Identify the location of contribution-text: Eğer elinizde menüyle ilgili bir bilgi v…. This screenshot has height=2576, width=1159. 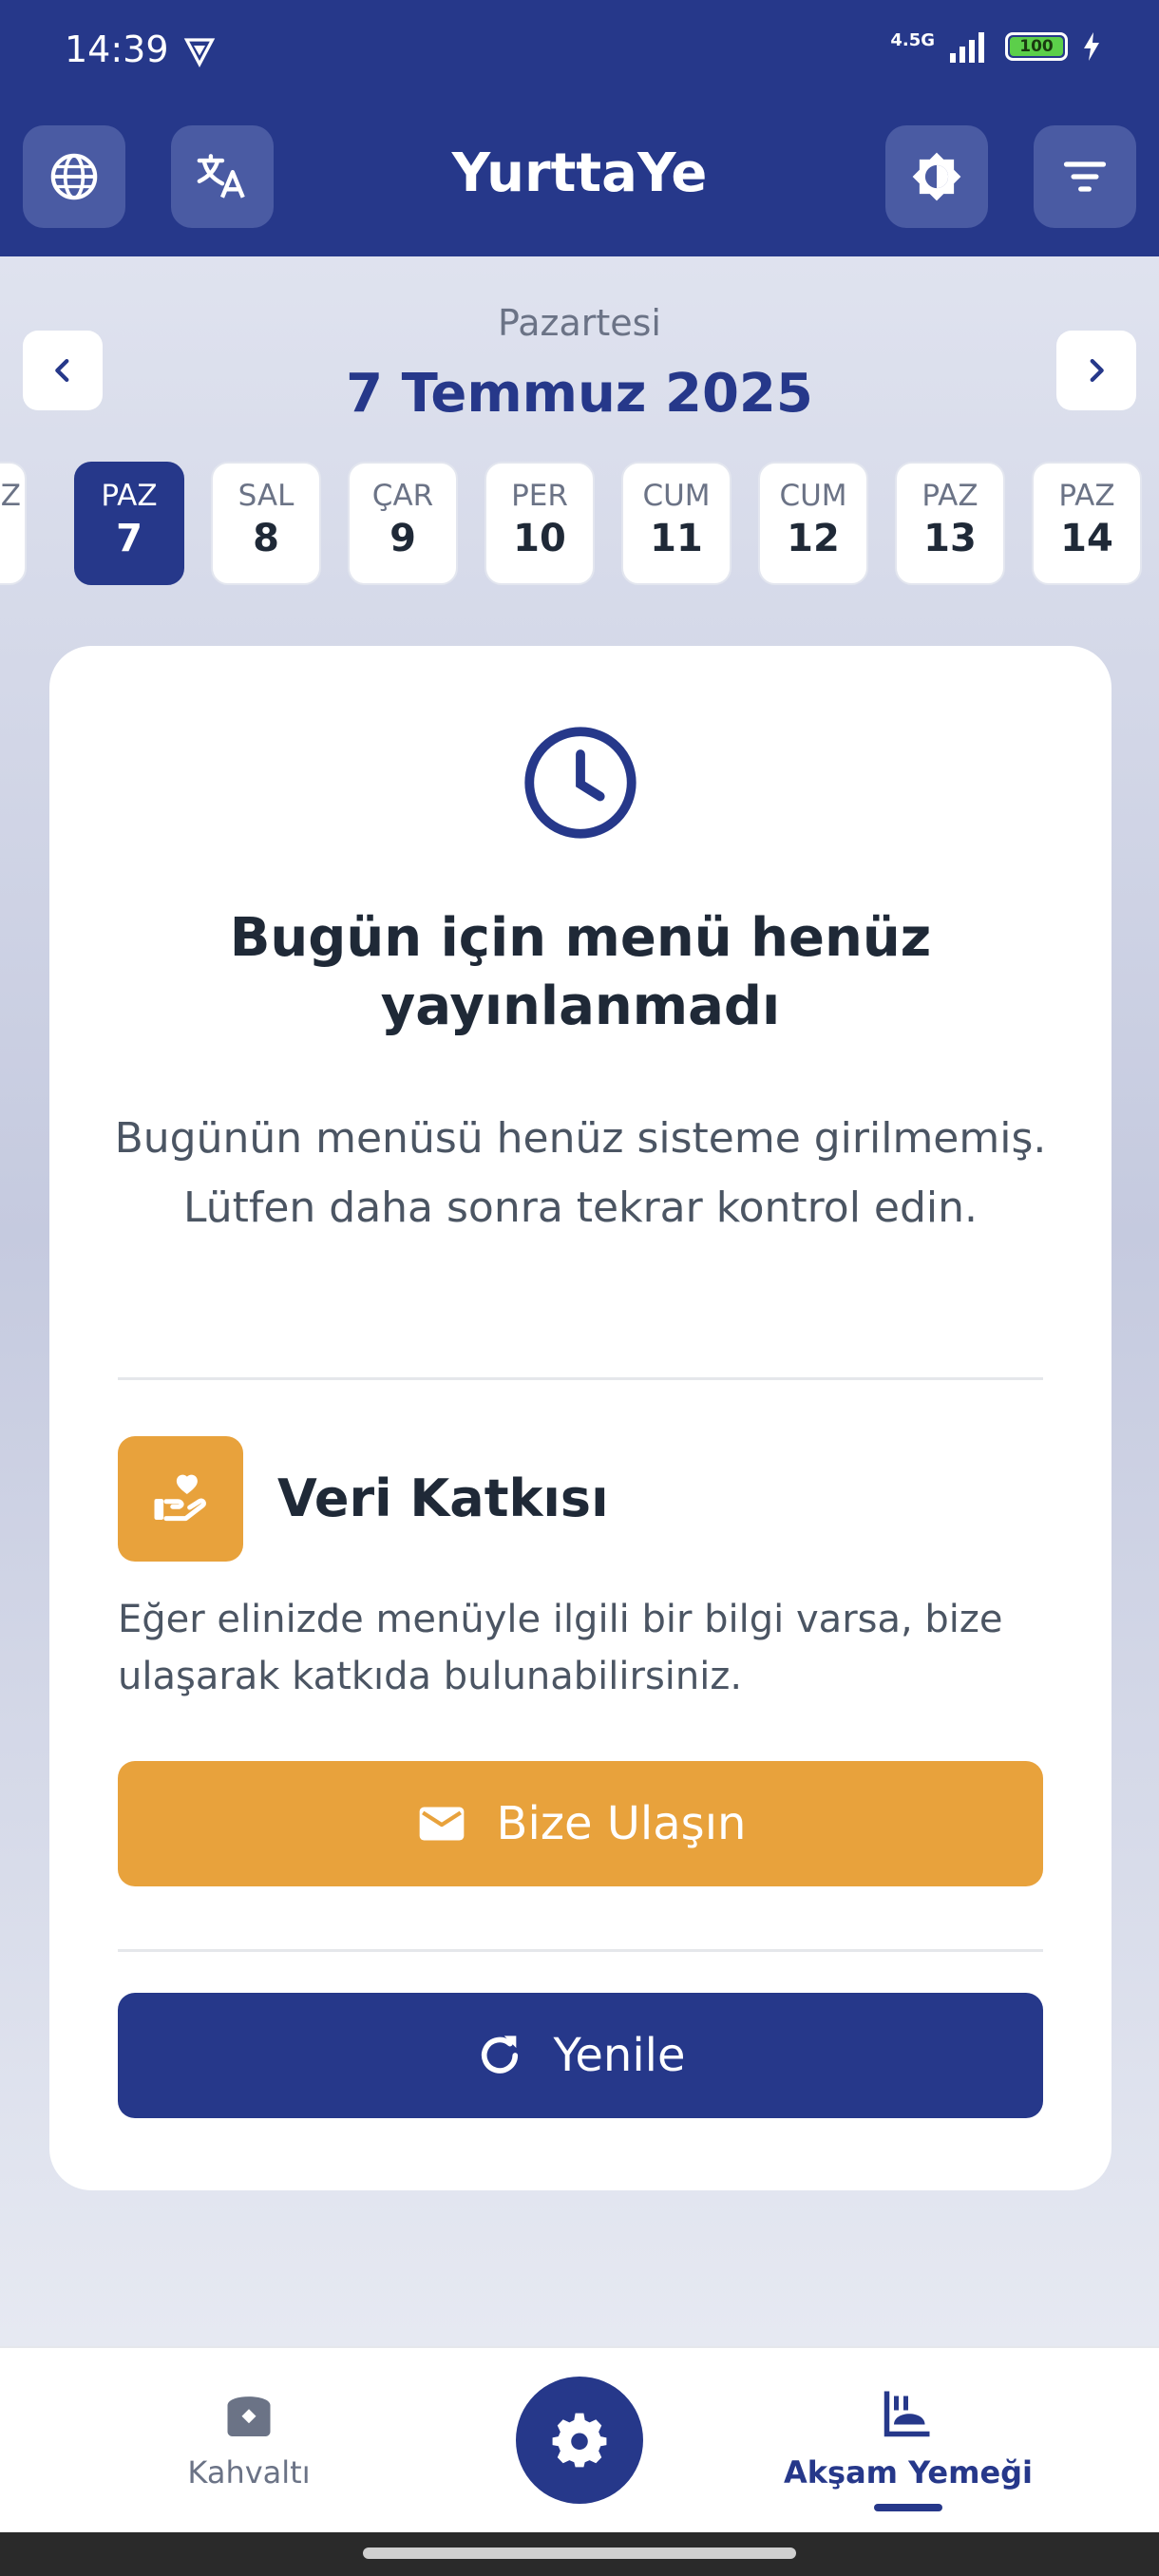
(560, 1648).